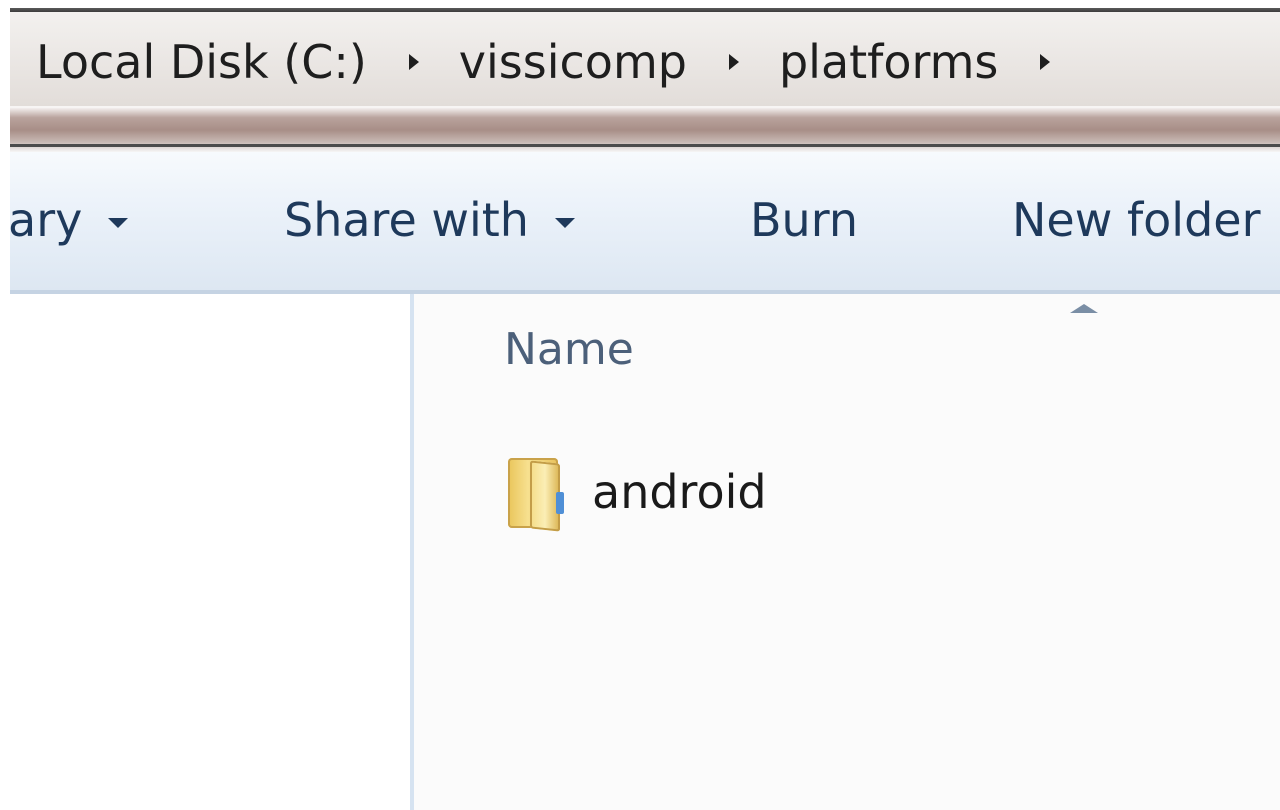 This screenshot has height=810, width=1280. I want to click on address-bar: Local Disk (C:) vissicomp platforms, so click(645, 60).